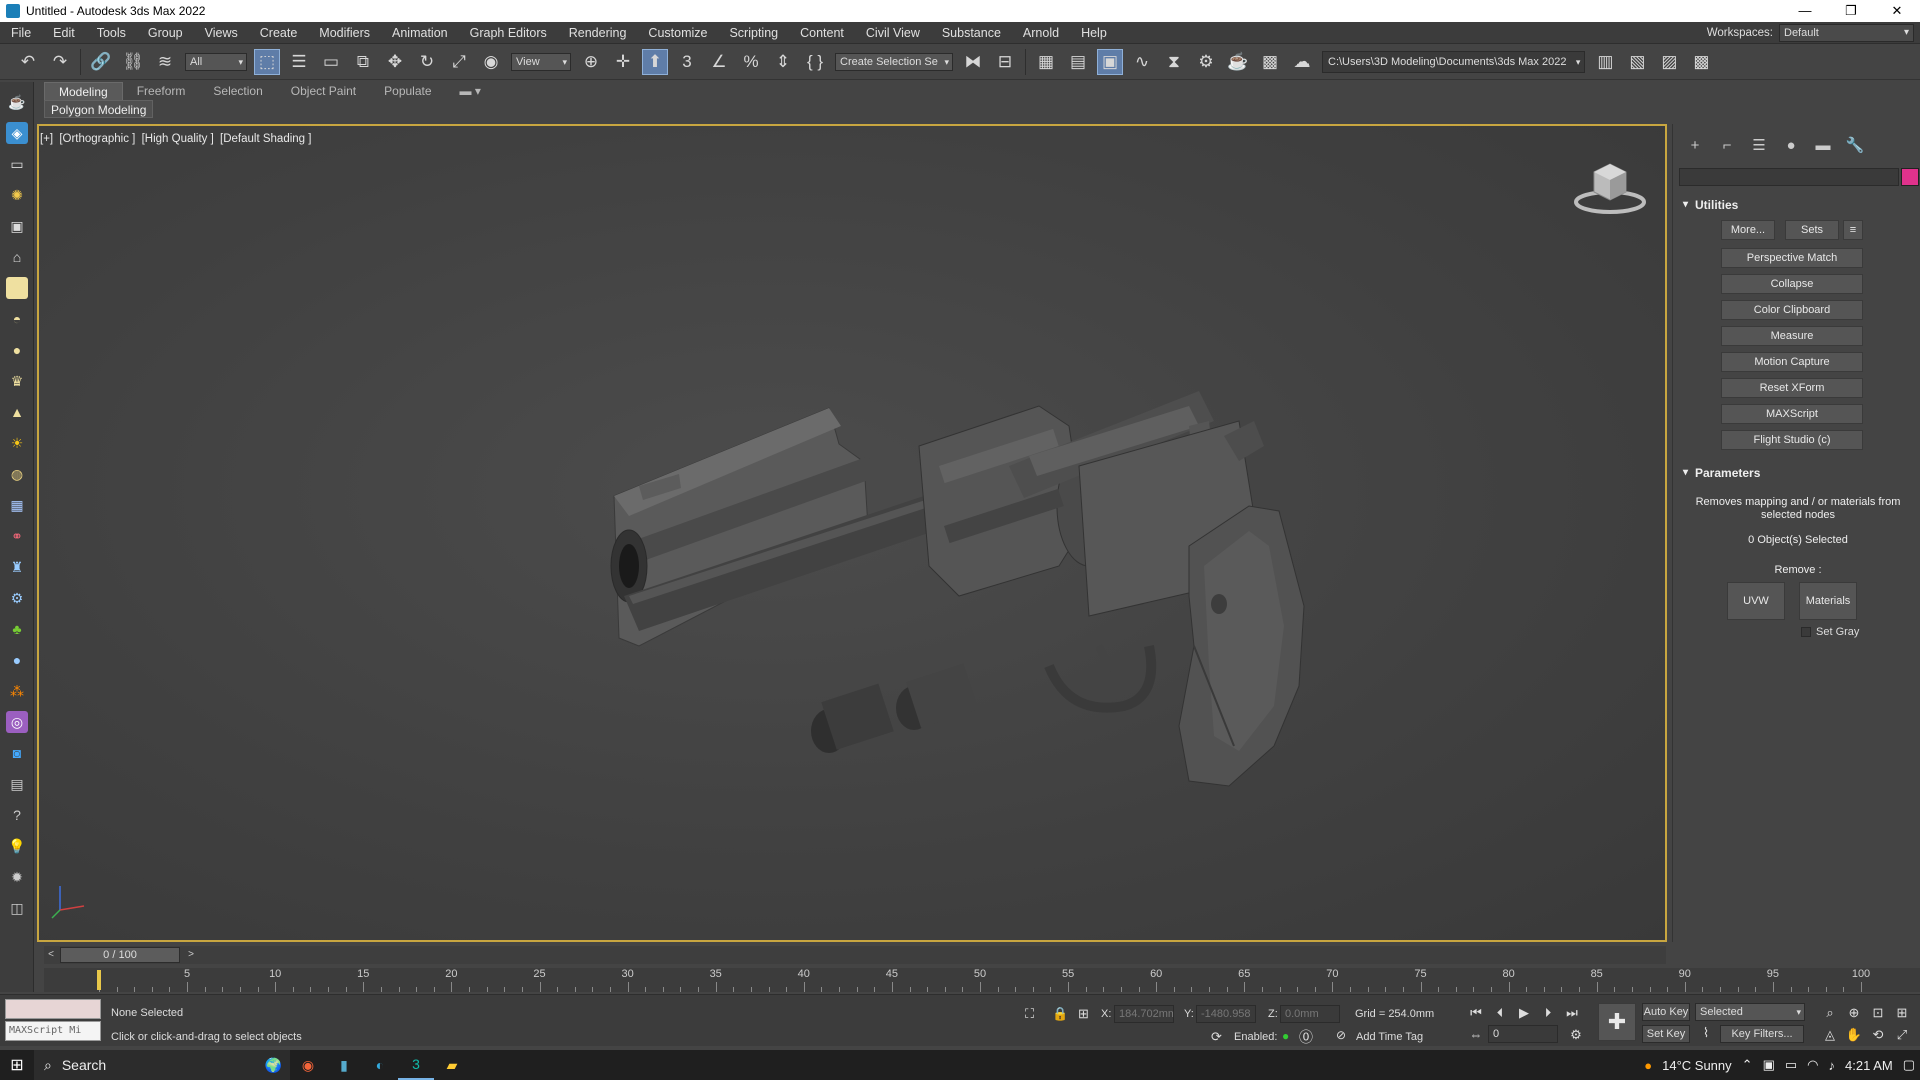 This screenshot has width=1920, height=1080. I want to click on workspace-dropdown: Default, so click(1846, 33).